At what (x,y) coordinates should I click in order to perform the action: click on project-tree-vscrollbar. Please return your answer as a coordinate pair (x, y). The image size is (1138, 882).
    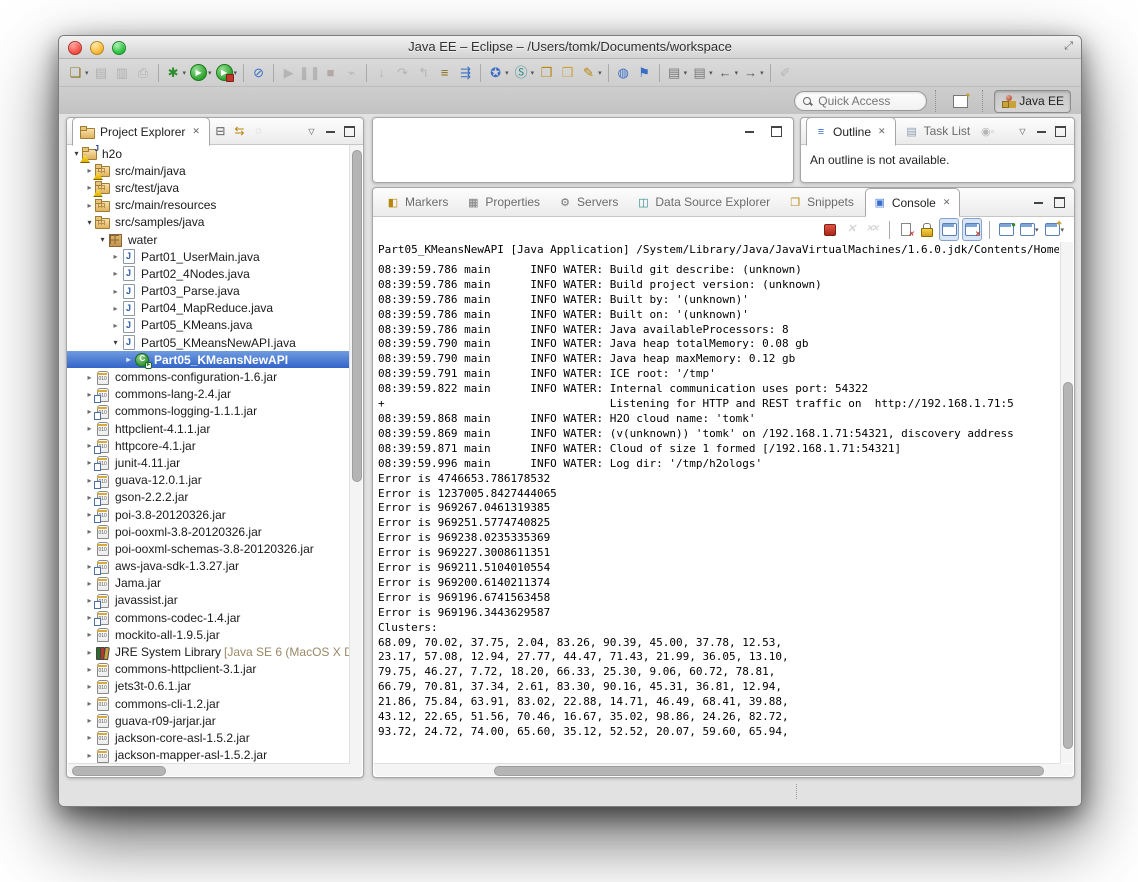
    Looking at the image, I should click on (355, 454).